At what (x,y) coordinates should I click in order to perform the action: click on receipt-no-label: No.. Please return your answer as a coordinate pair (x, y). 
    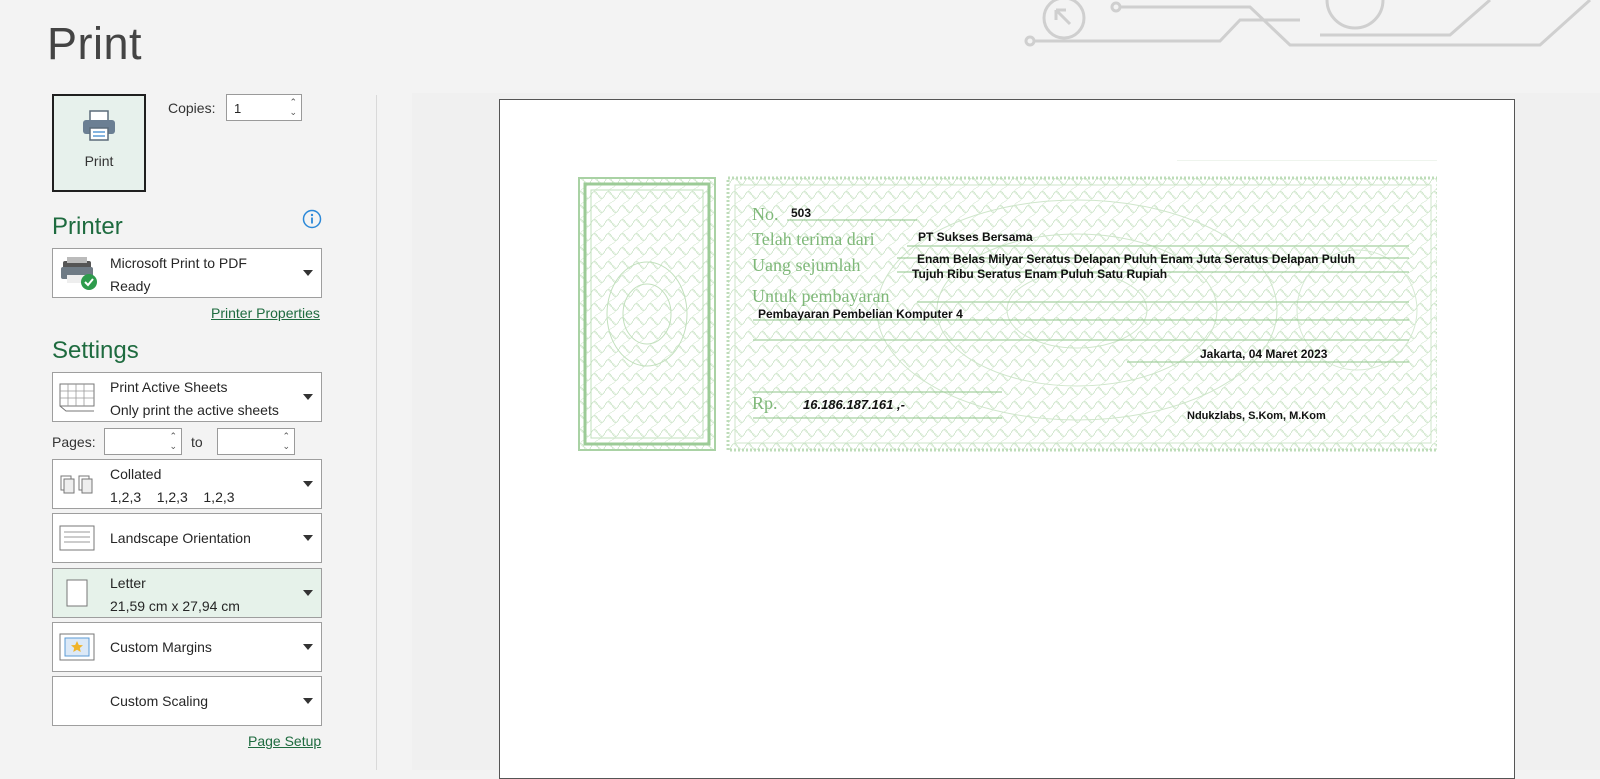
    Looking at the image, I should click on (765, 214).